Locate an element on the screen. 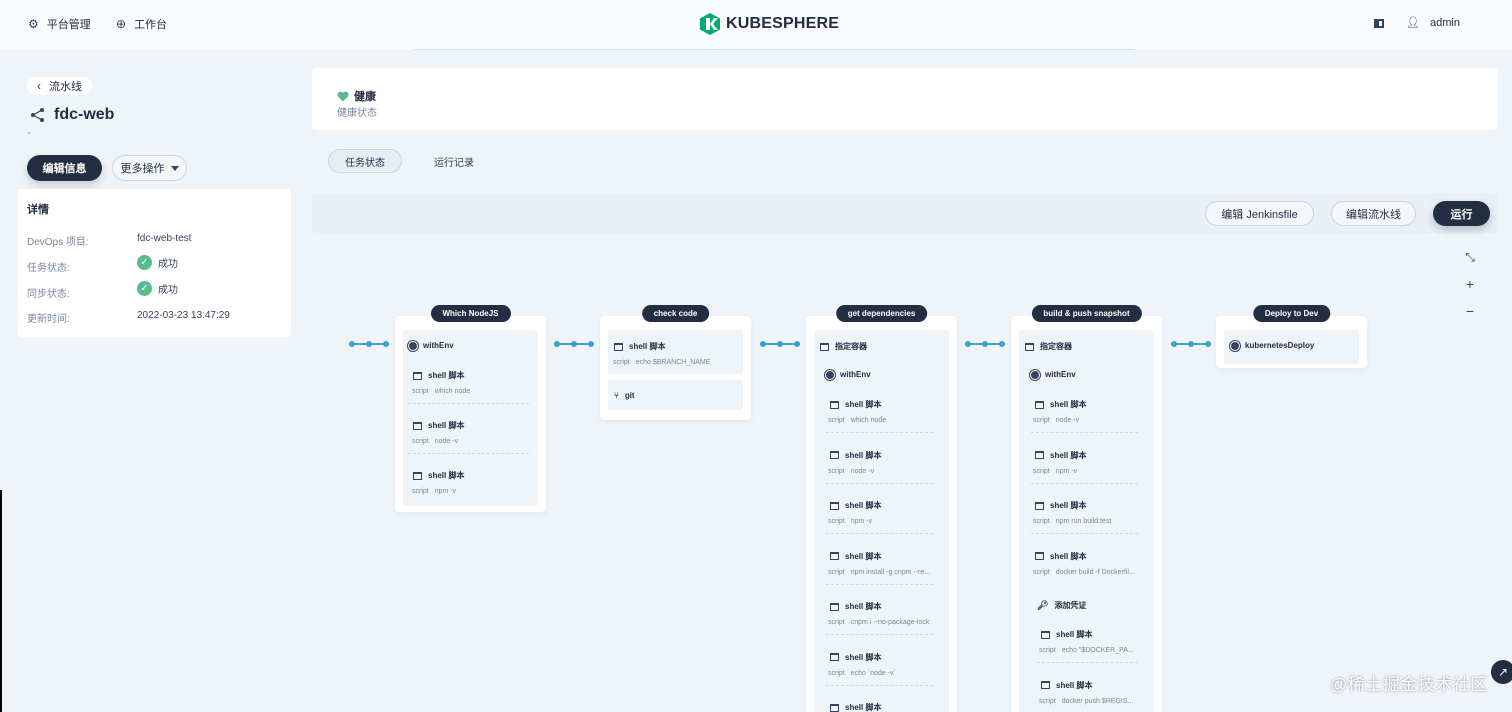  settings-icon is located at coordinates (1035, 374).